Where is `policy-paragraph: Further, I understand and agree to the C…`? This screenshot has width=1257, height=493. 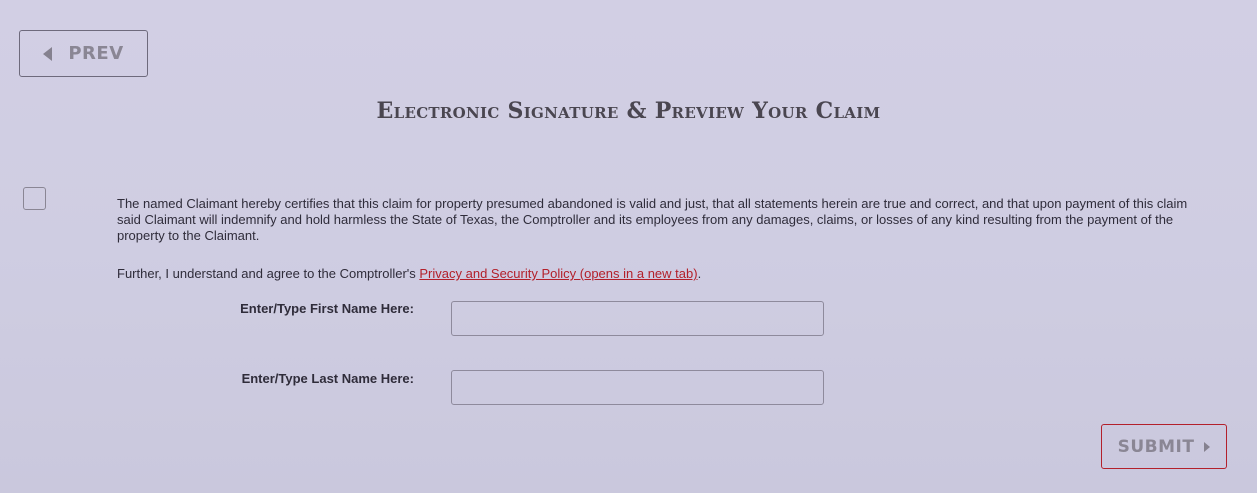
policy-paragraph: Further, I understand and agree to the C… is located at coordinates (409, 274).